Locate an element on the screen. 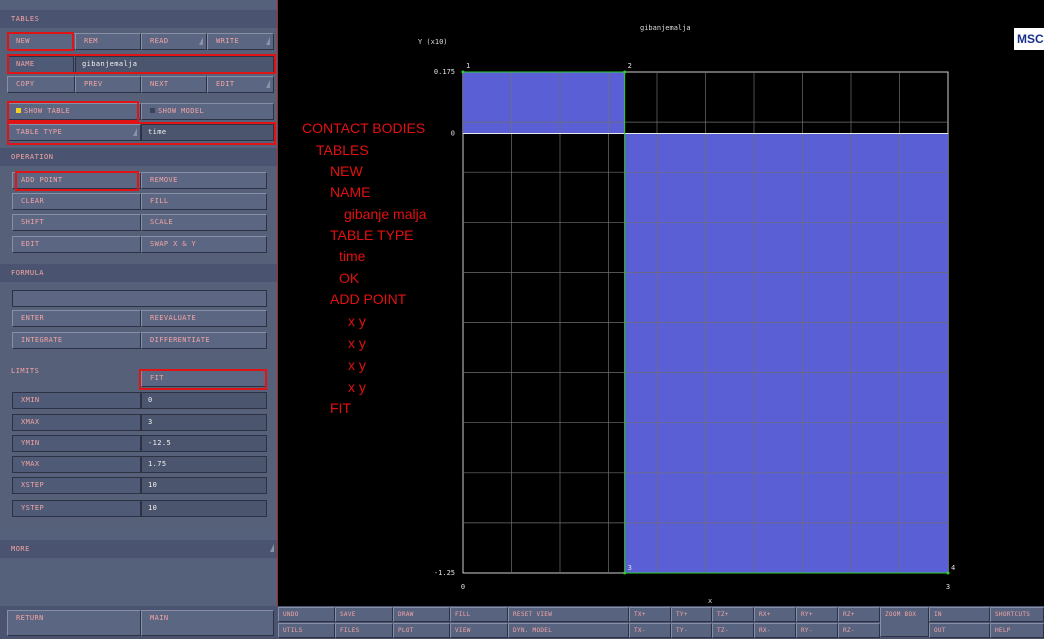 This screenshot has height=639, width=1044. limit-label-xstep: XSTEP is located at coordinates (76, 485).